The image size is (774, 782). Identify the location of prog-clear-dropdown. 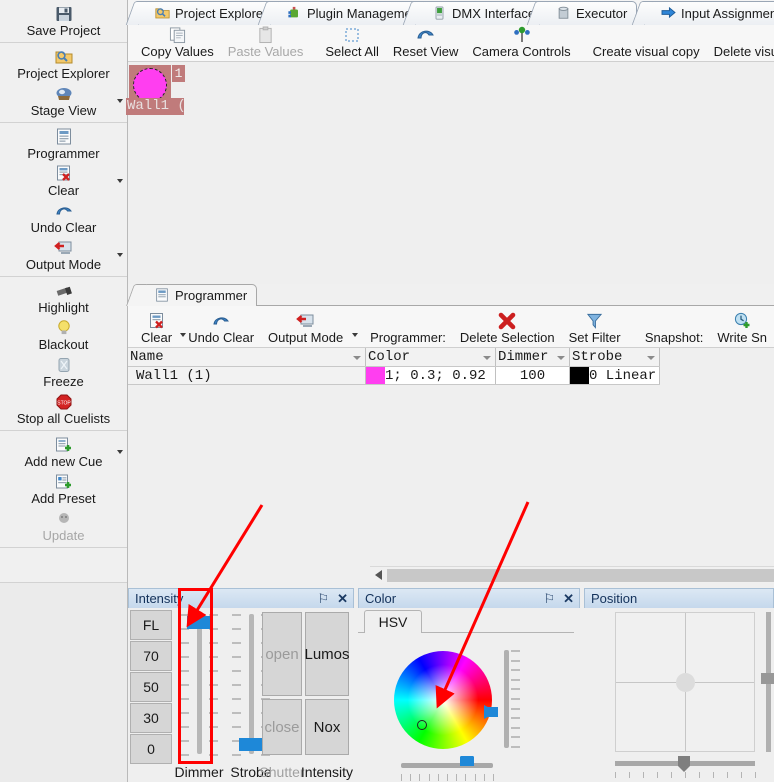
(183, 332).